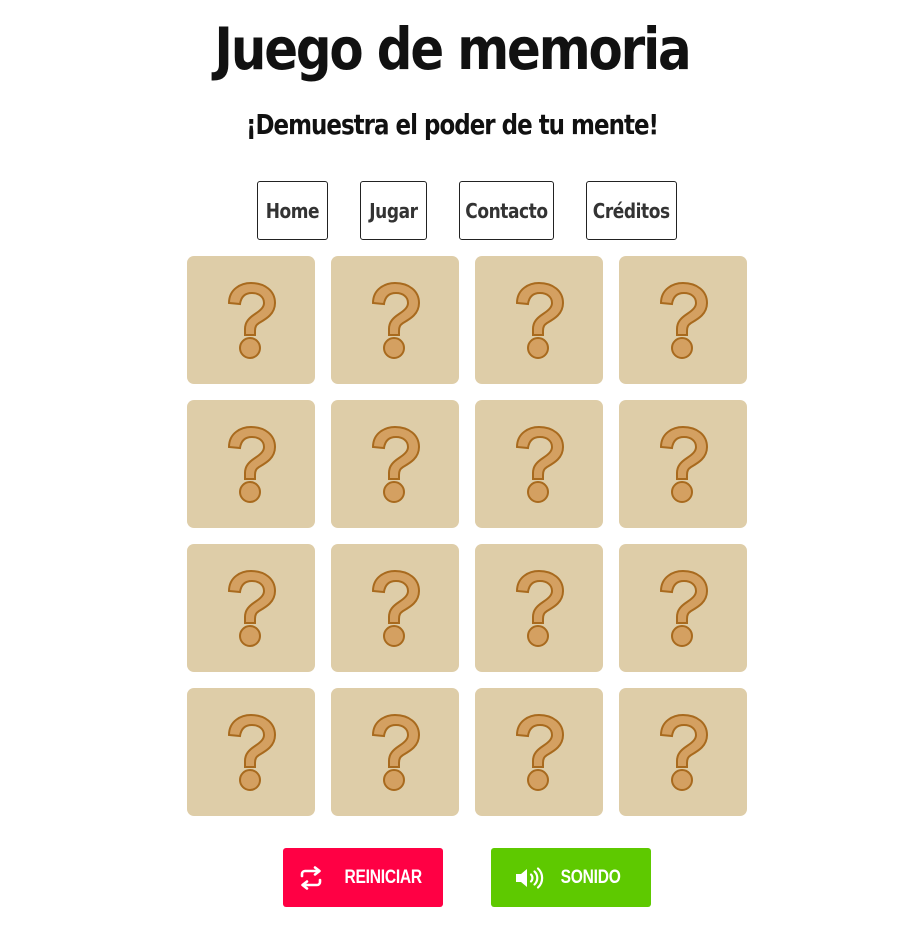 The image size is (904, 938). Describe the element at coordinates (591, 877) in the screenshot. I see `sound-label: SONIDO` at that location.